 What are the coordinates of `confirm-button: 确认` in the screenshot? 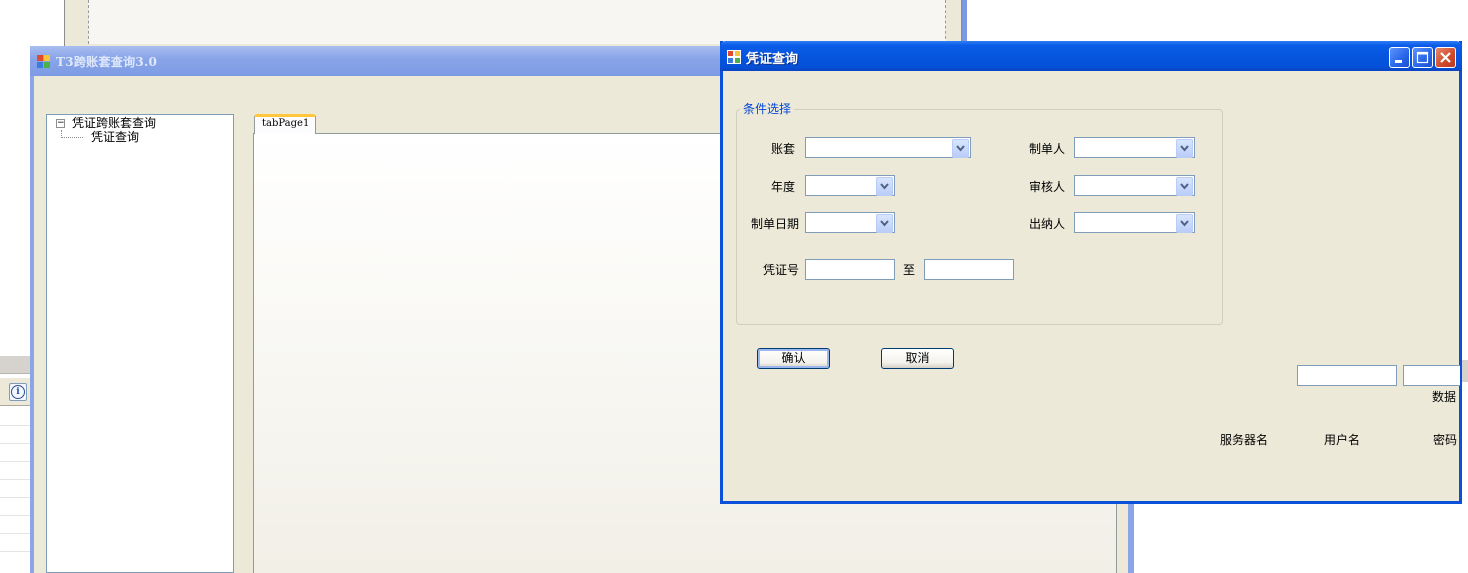 It's located at (793, 358).